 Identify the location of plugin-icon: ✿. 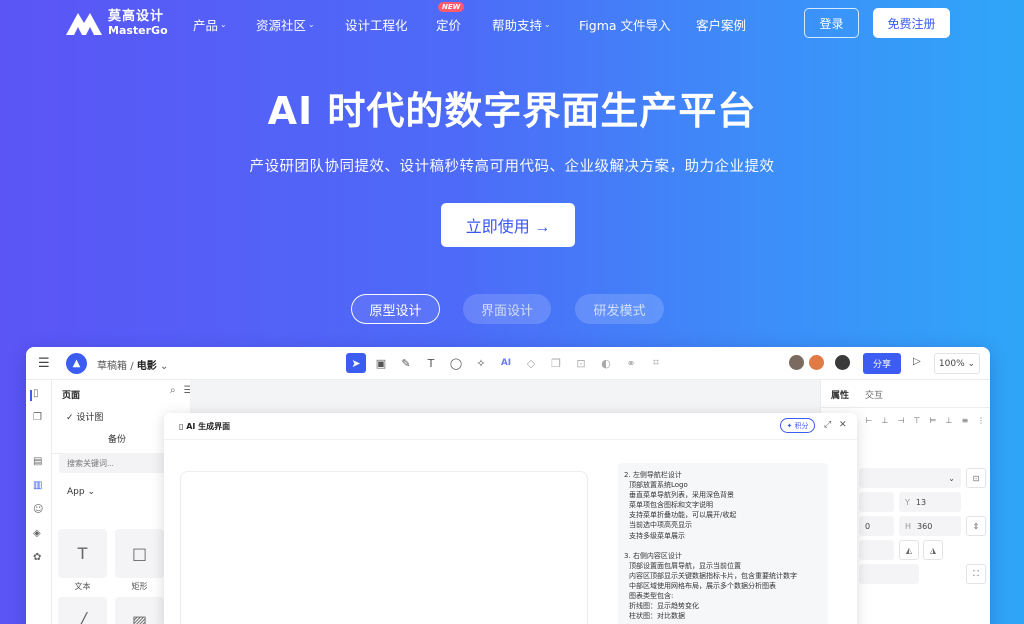
(37, 557).